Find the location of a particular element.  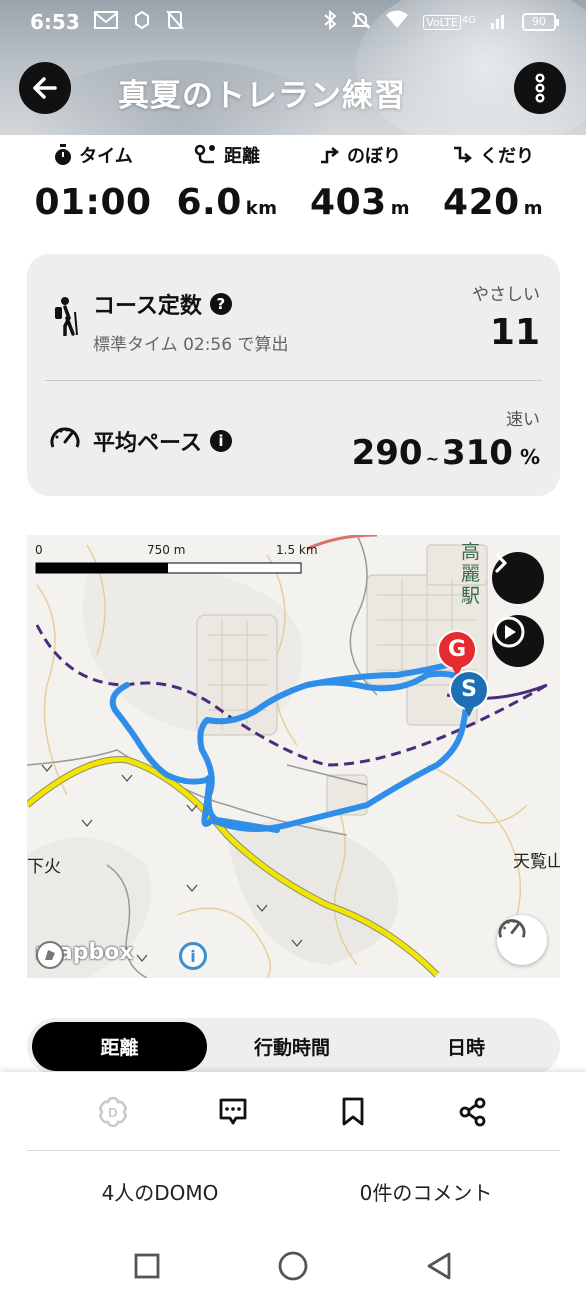

battery-icon: 90 is located at coordinates (540, 22).